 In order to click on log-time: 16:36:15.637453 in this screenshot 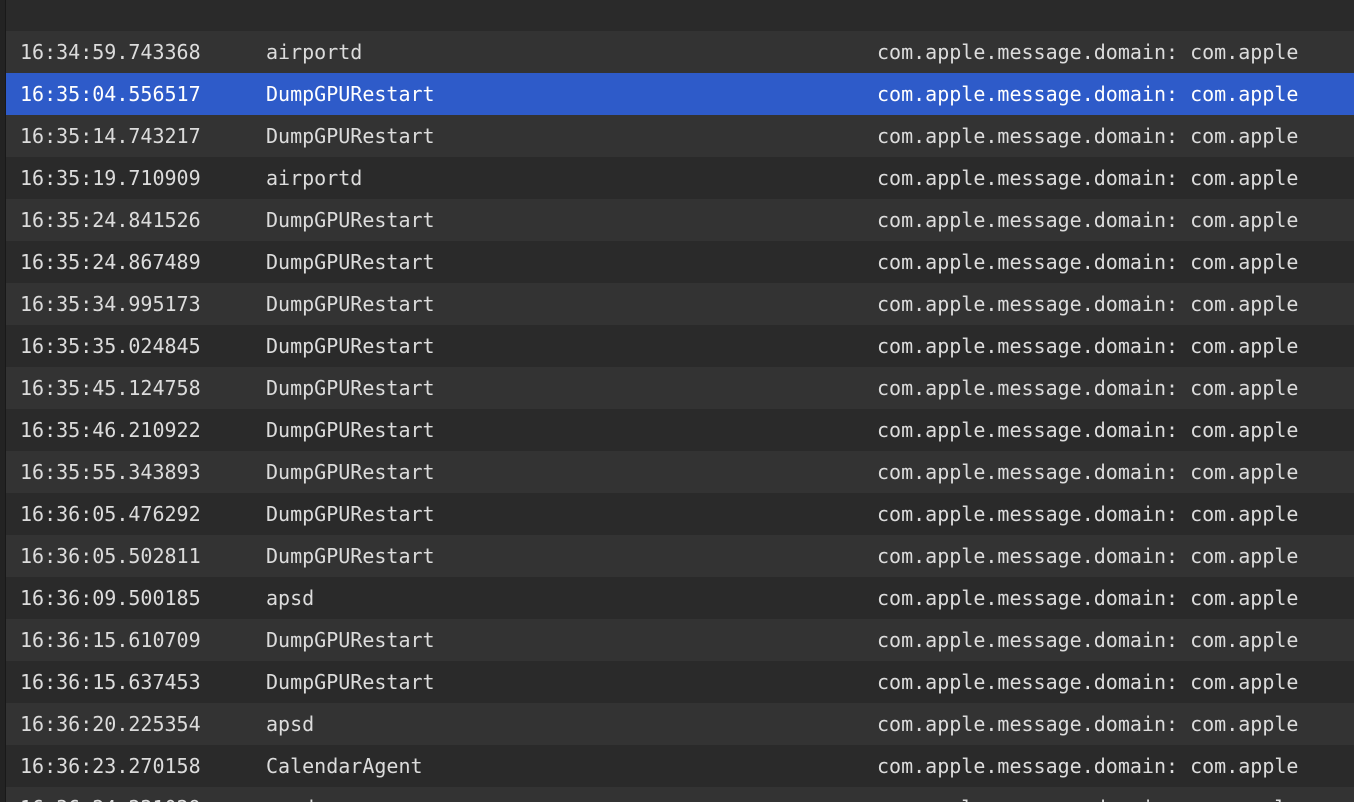, I will do `click(110, 682)`.